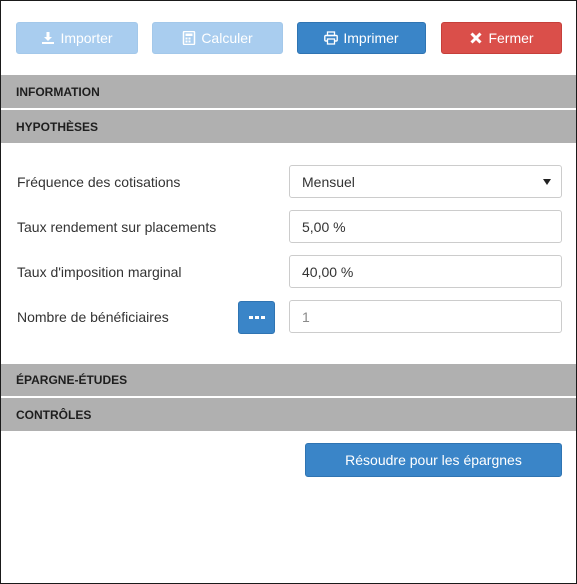 The image size is (577, 584). Describe the element at coordinates (72, 380) in the screenshot. I see `section-epargne-title: ÉPARGNE-ÉTUDES` at that location.